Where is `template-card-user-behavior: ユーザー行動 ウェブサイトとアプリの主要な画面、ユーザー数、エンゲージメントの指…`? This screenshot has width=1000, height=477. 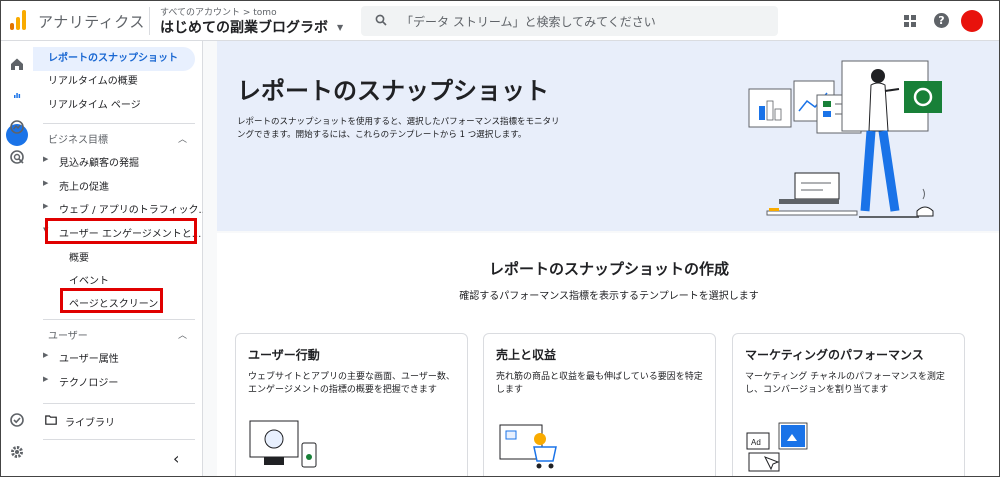 template-card-user-behavior: ユーザー行動 ウェブサイトとアプリの主要な画面、ユーザー数、エンゲージメントの指… is located at coordinates (351, 404).